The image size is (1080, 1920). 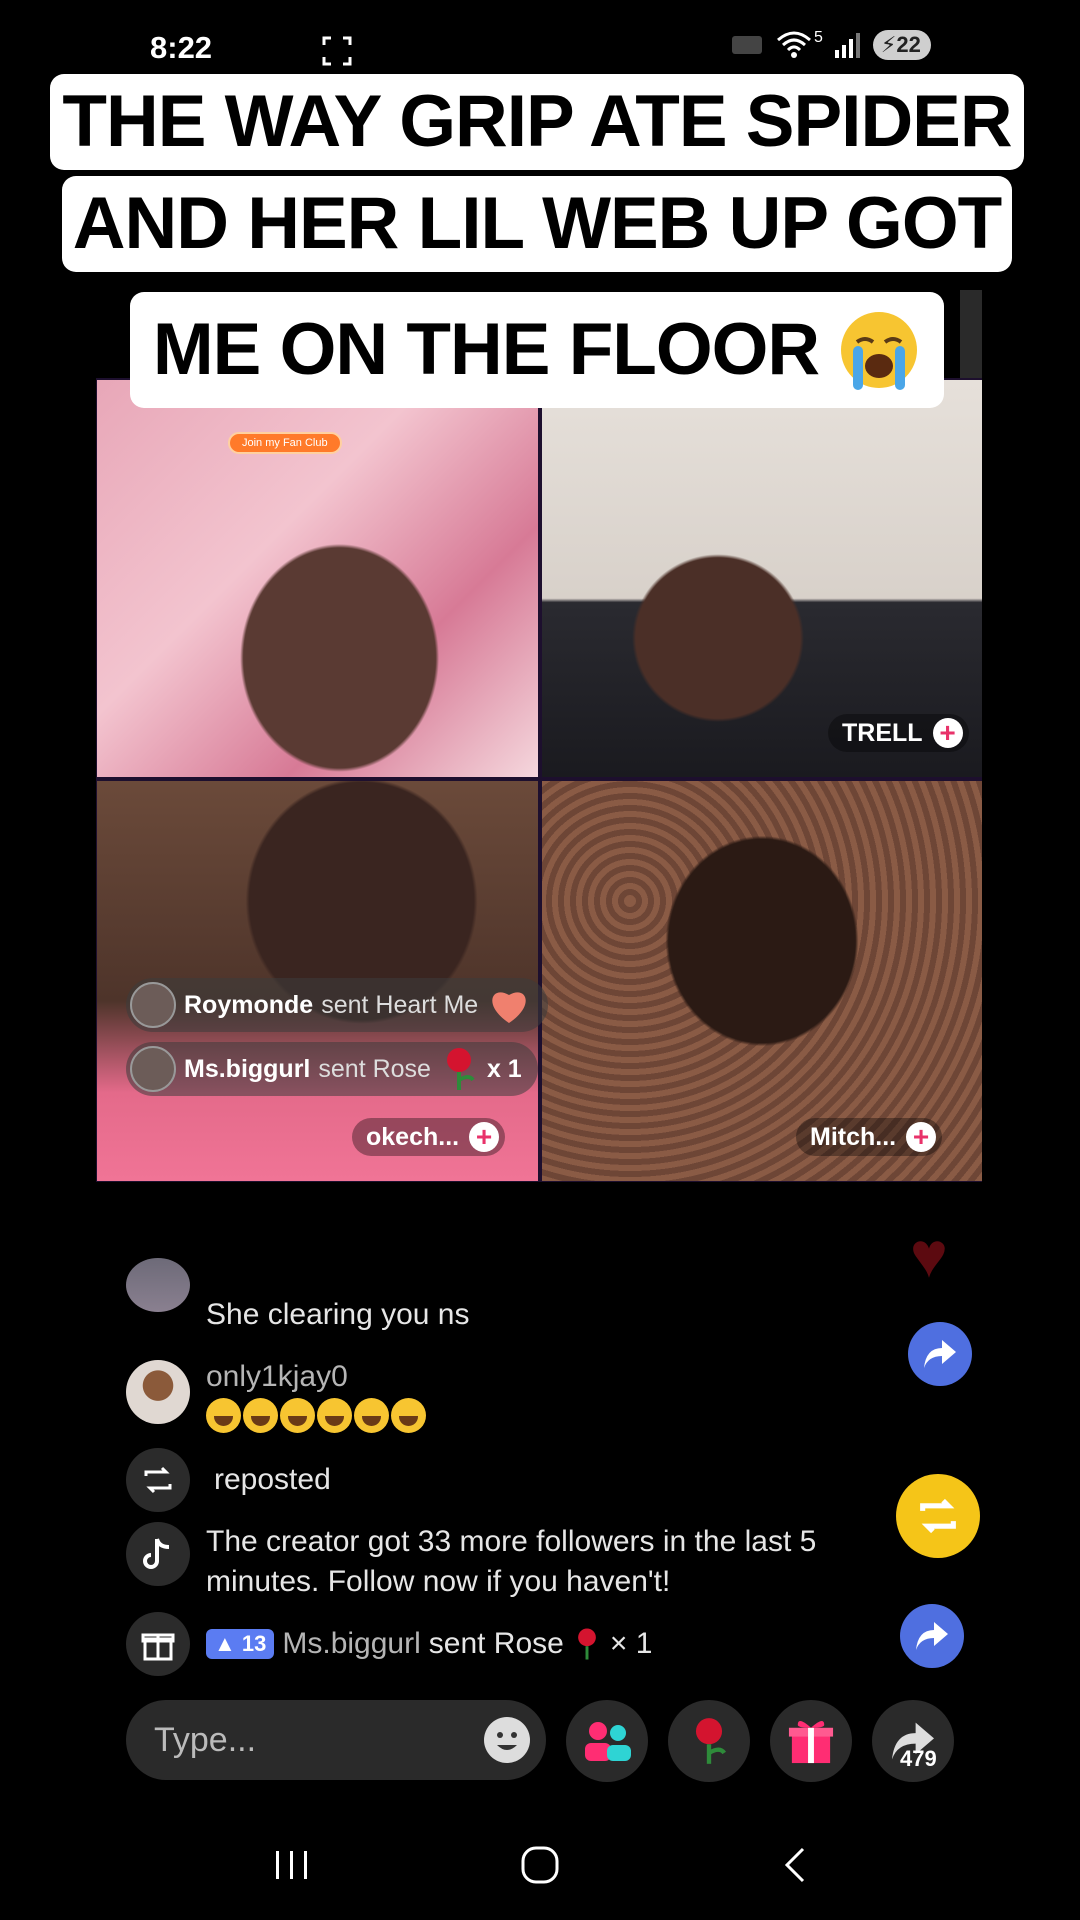 I want to click on participant-pill-okech: okech... +, so click(x=429, y=1137).